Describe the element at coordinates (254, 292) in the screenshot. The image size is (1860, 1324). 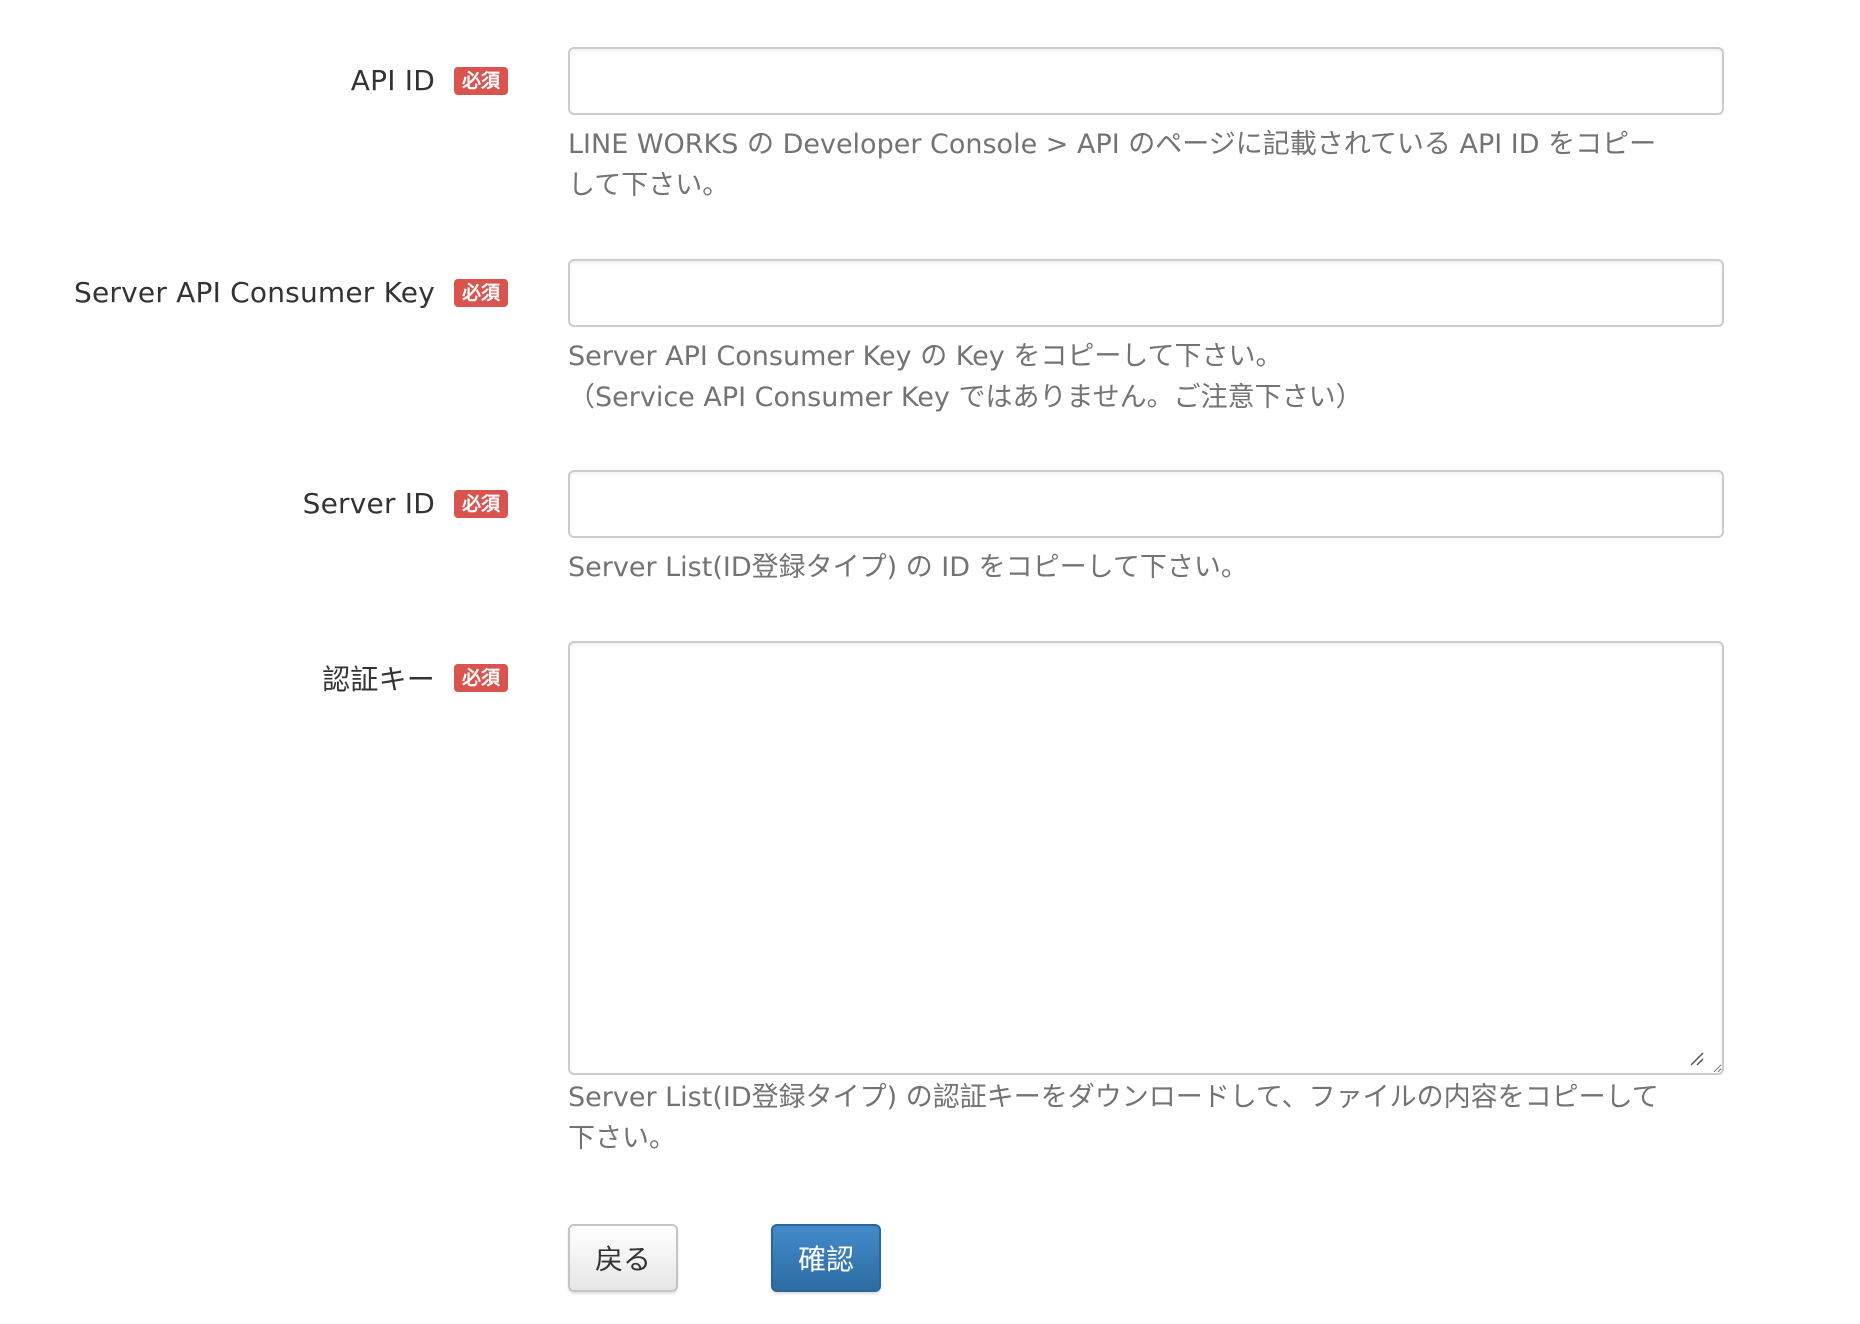
I see `consumer-key-label: Server API Consumer Key` at that location.